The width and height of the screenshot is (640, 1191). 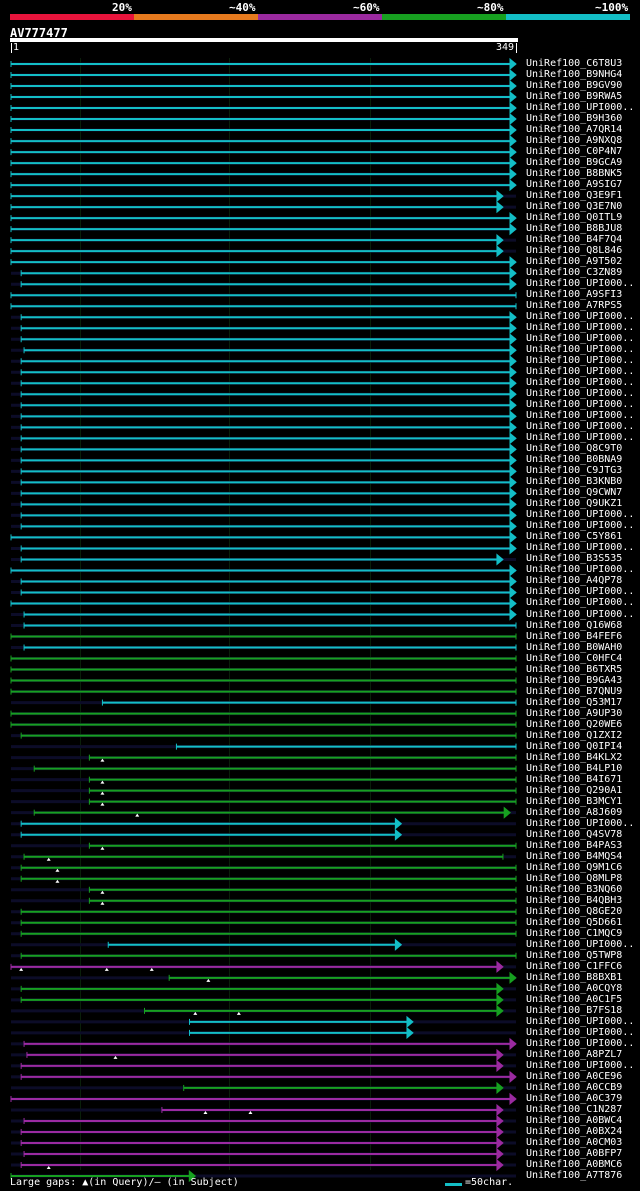 I want to click on hit-name: UniRef100_C0HFC4, so click(x=574, y=658).